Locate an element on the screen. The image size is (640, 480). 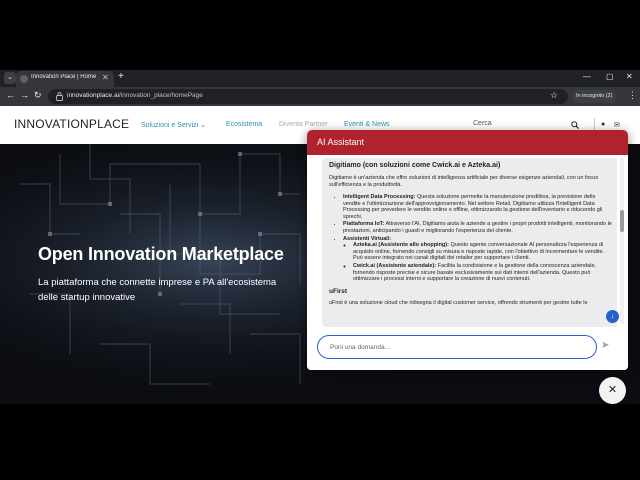
chevron-down-icon: ⌄ is located at coordinates (203, 125).